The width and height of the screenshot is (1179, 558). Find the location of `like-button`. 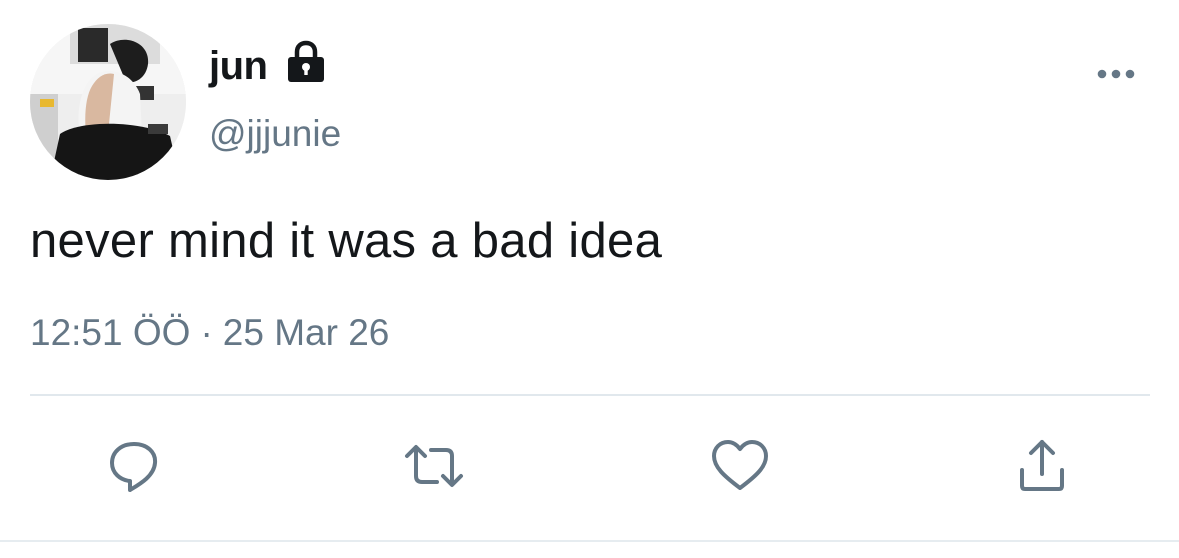

like-button is located at coordinates (740, 466).